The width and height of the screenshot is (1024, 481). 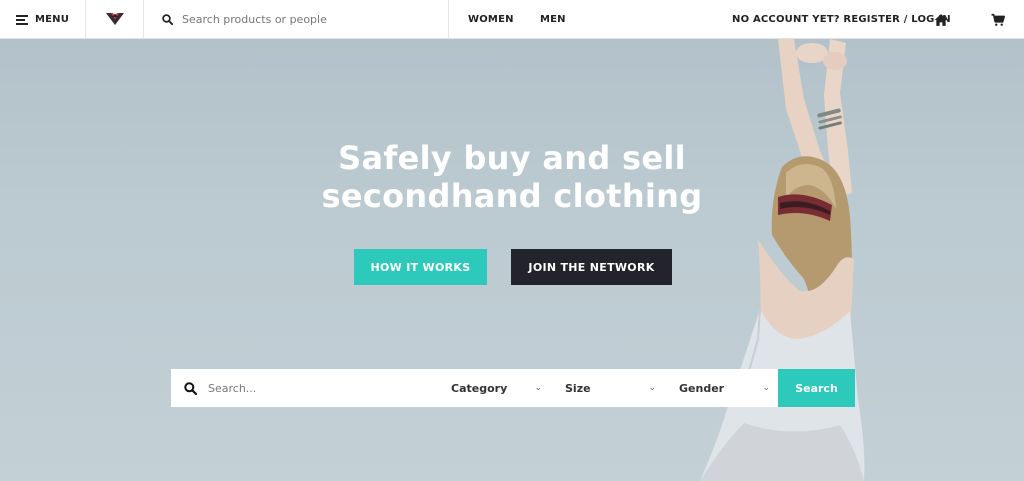 What do you see at coordinates (607, 388) in the screenshot?
I see `size-select: Size ⌄` at bounding box center [607, 388].